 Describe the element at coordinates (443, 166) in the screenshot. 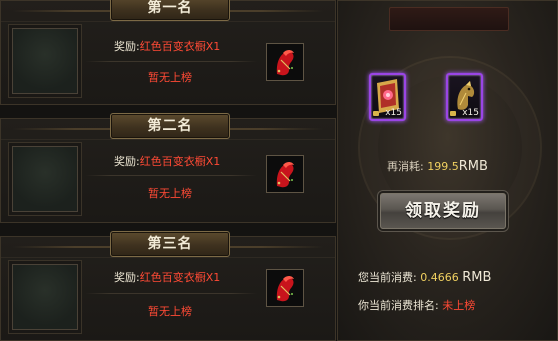

I see `spend-value: 199.5` at that location.